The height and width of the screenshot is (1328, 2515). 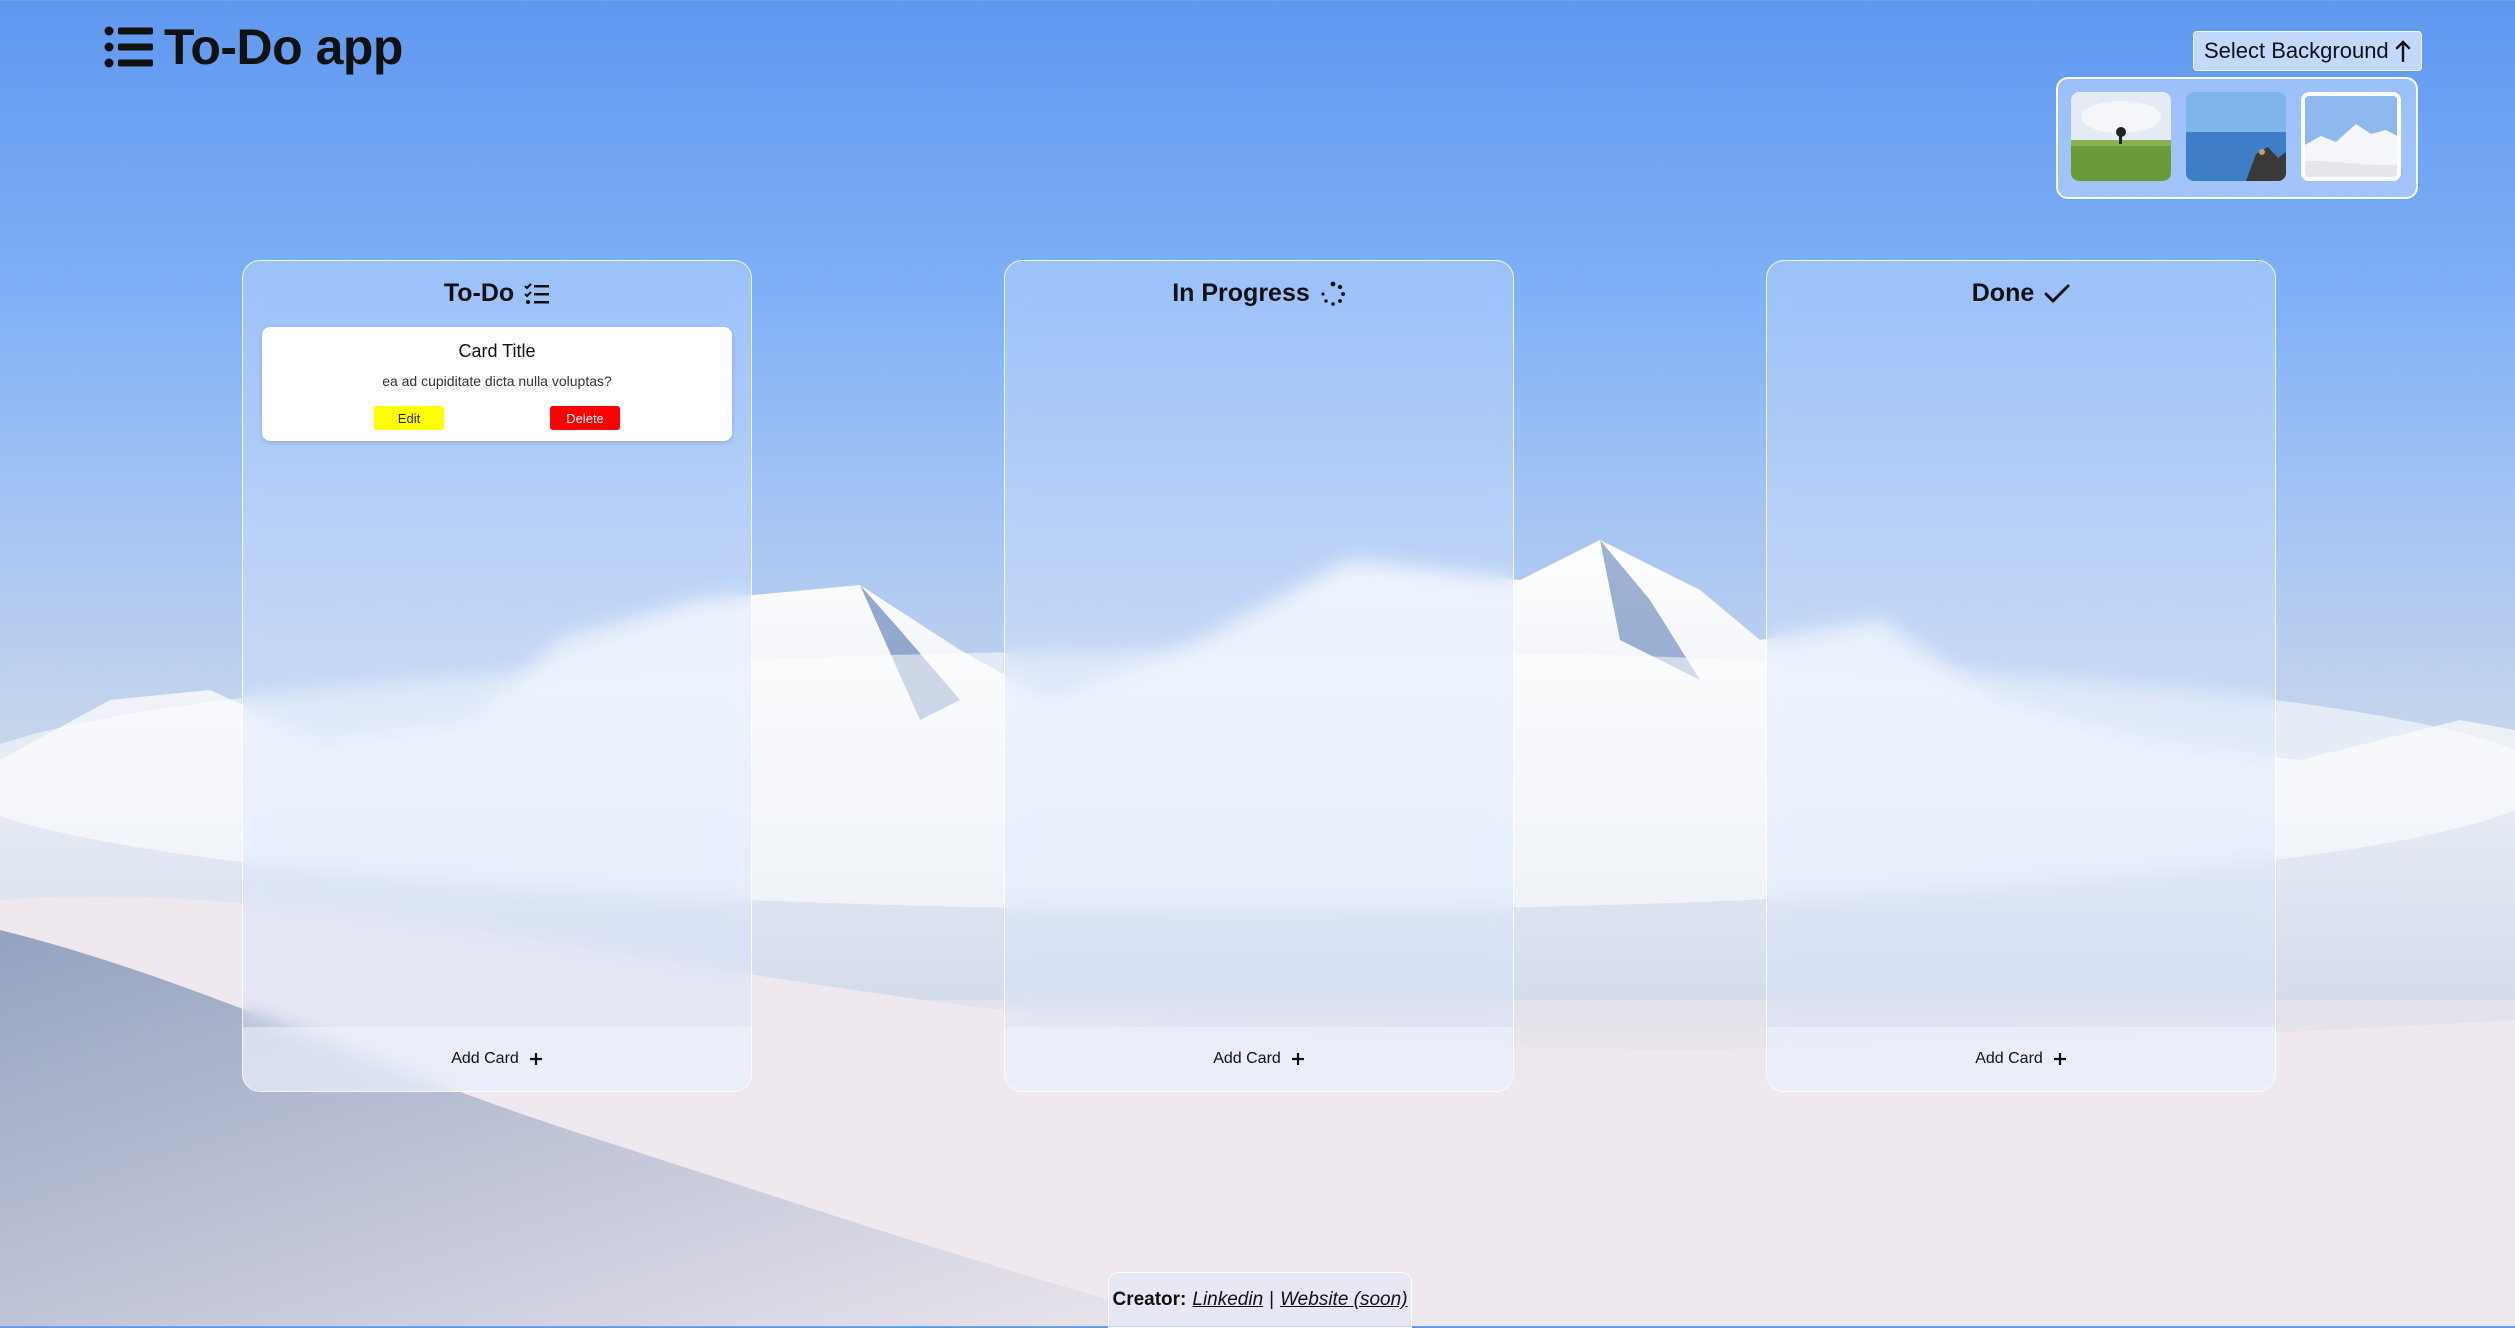 I want to click on footer-credits: Creator: Linkedin | Website (soon), so click(x=1260, y=1300).